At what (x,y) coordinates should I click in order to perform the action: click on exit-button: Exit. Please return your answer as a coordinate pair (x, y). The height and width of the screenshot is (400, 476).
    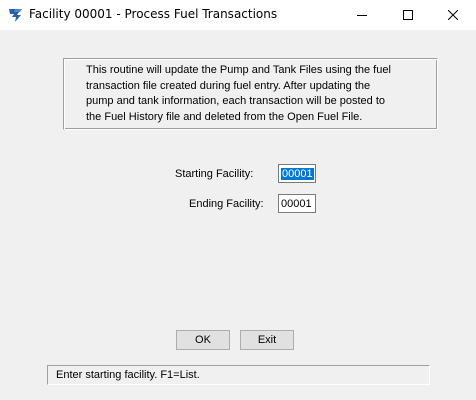
    Looking at the image, I should click on (267, 340).